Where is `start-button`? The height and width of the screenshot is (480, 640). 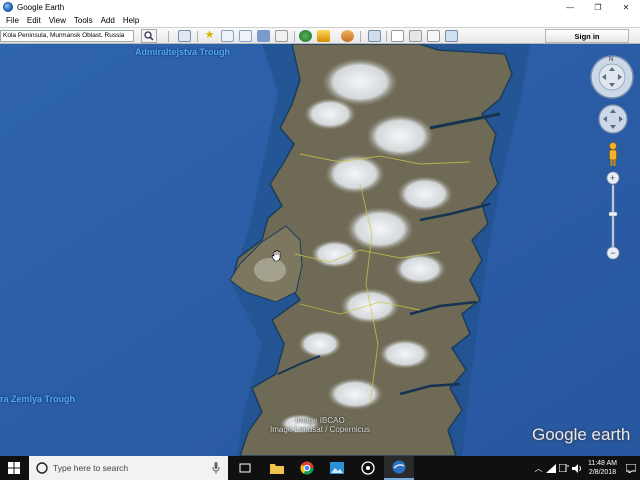
start-button is located at coordinates (14, 468).